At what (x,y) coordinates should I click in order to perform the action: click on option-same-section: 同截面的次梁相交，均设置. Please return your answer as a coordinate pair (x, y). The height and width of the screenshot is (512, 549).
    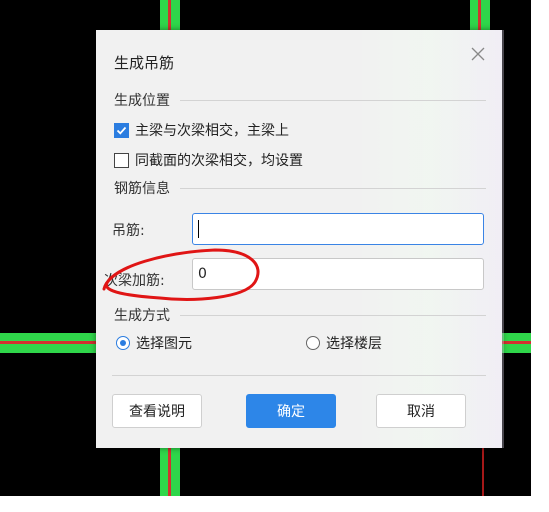
    Looking at the image, I should click on (208, 160).